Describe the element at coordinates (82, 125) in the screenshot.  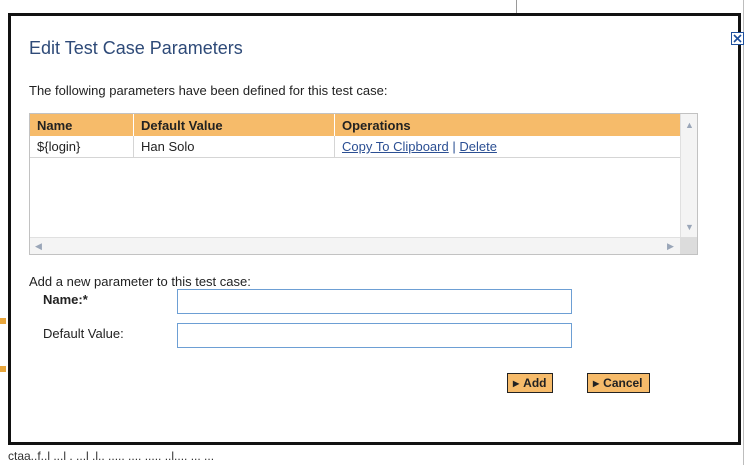
I see `column-header-name: Name` at that location.